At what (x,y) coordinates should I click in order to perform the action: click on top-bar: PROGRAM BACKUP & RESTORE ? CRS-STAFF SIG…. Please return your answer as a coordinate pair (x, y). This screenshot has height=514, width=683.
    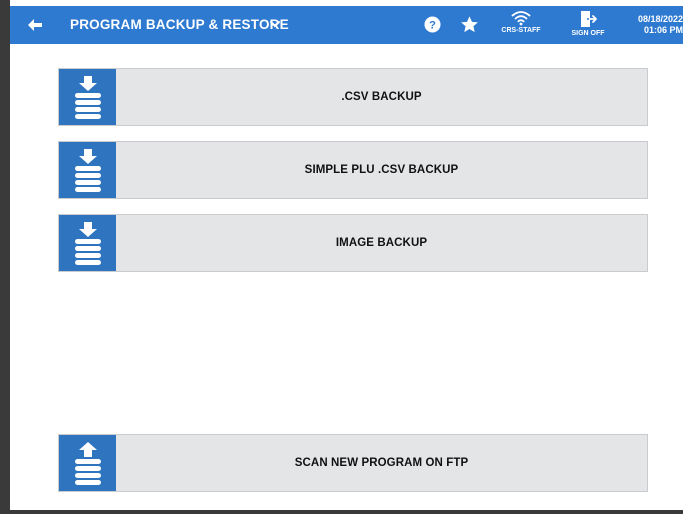
    Looking at the image, I should click on (346, 25).